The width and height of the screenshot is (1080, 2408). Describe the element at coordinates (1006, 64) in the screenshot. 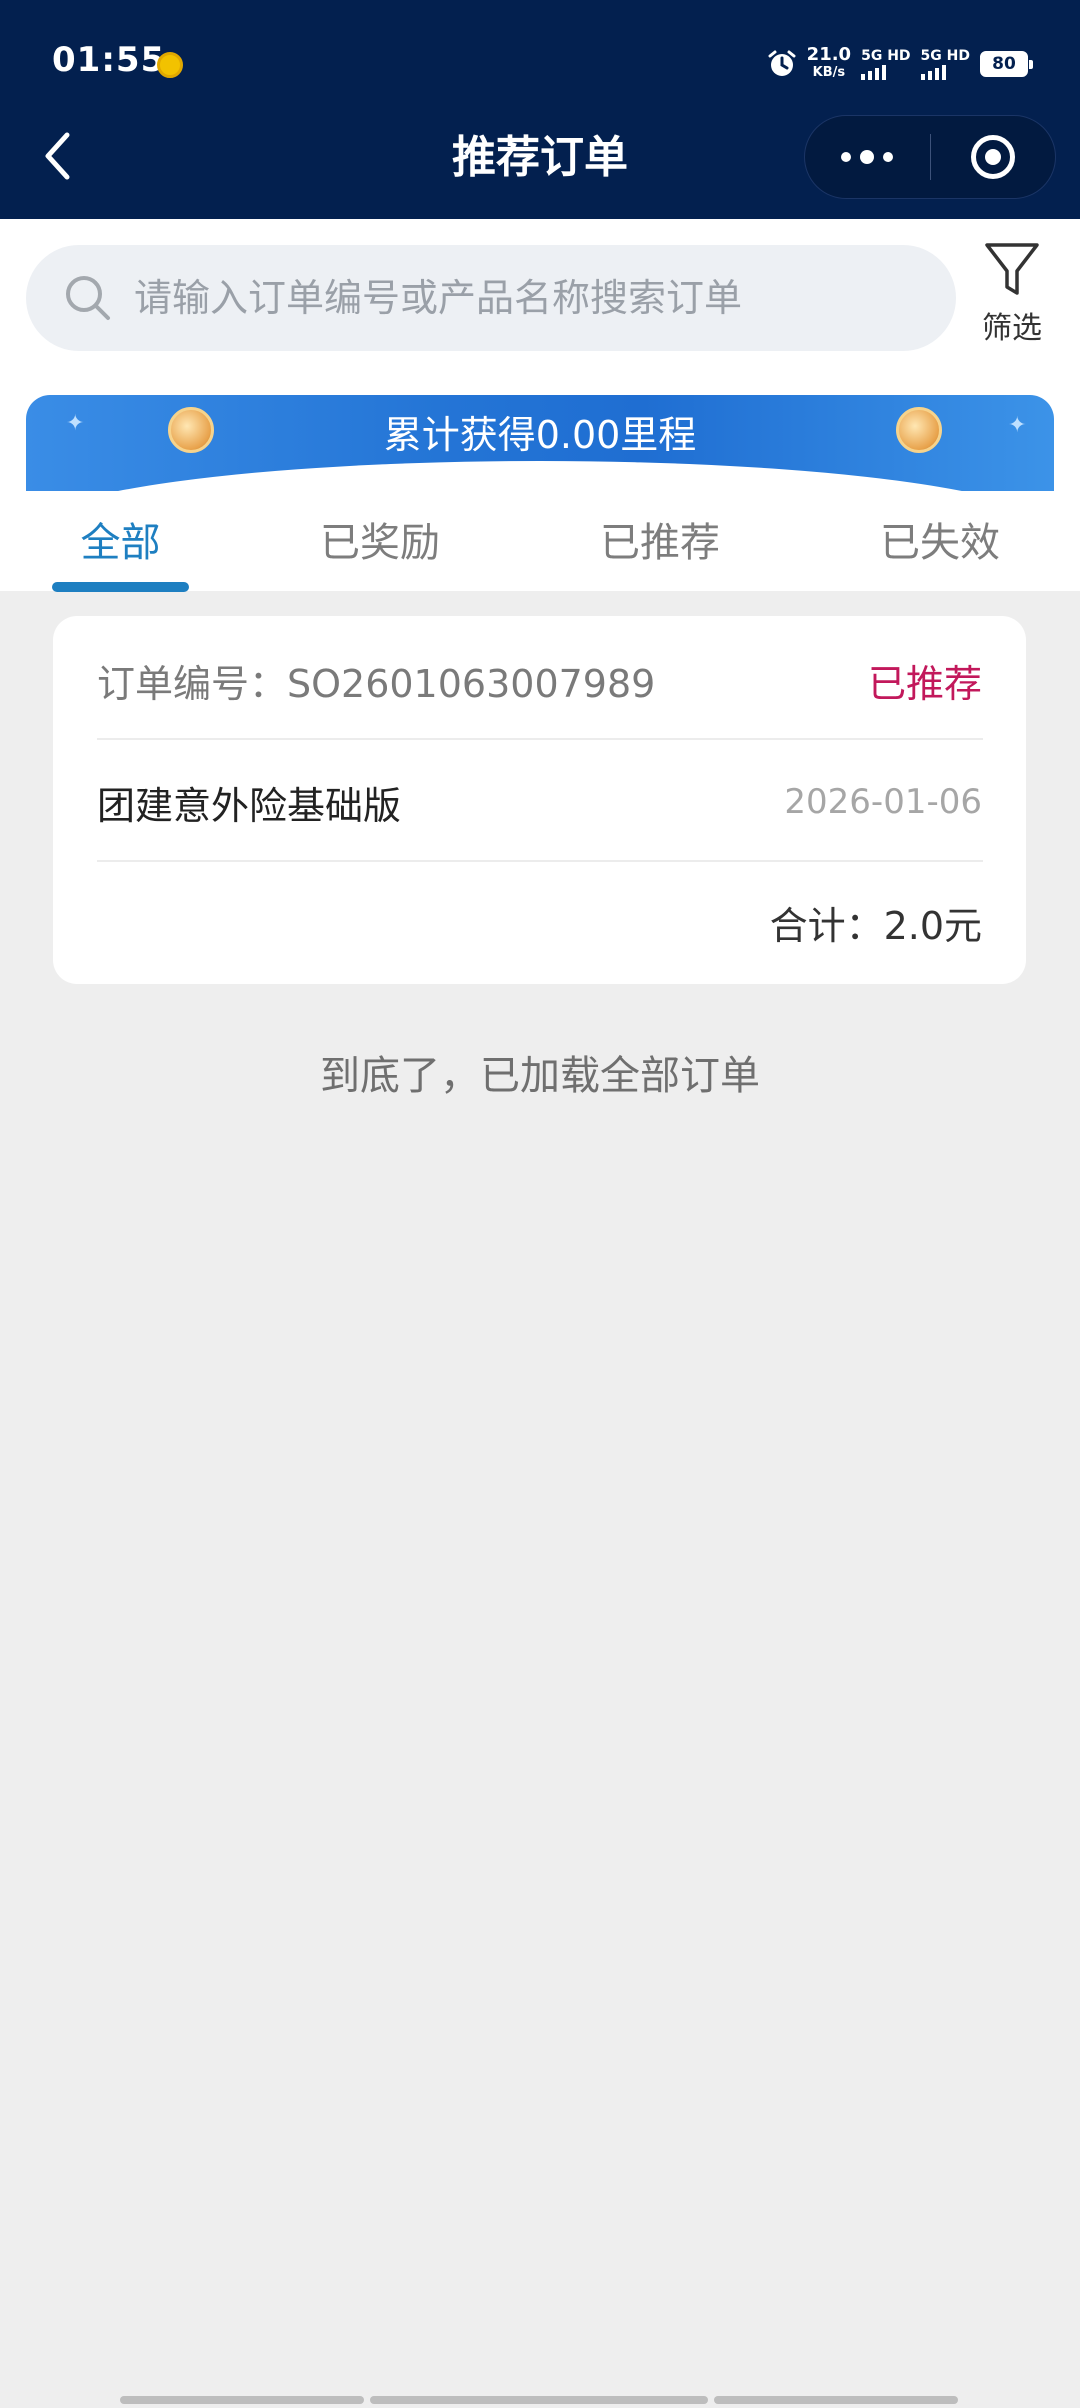

I see `battery-icon: 80` at that location.